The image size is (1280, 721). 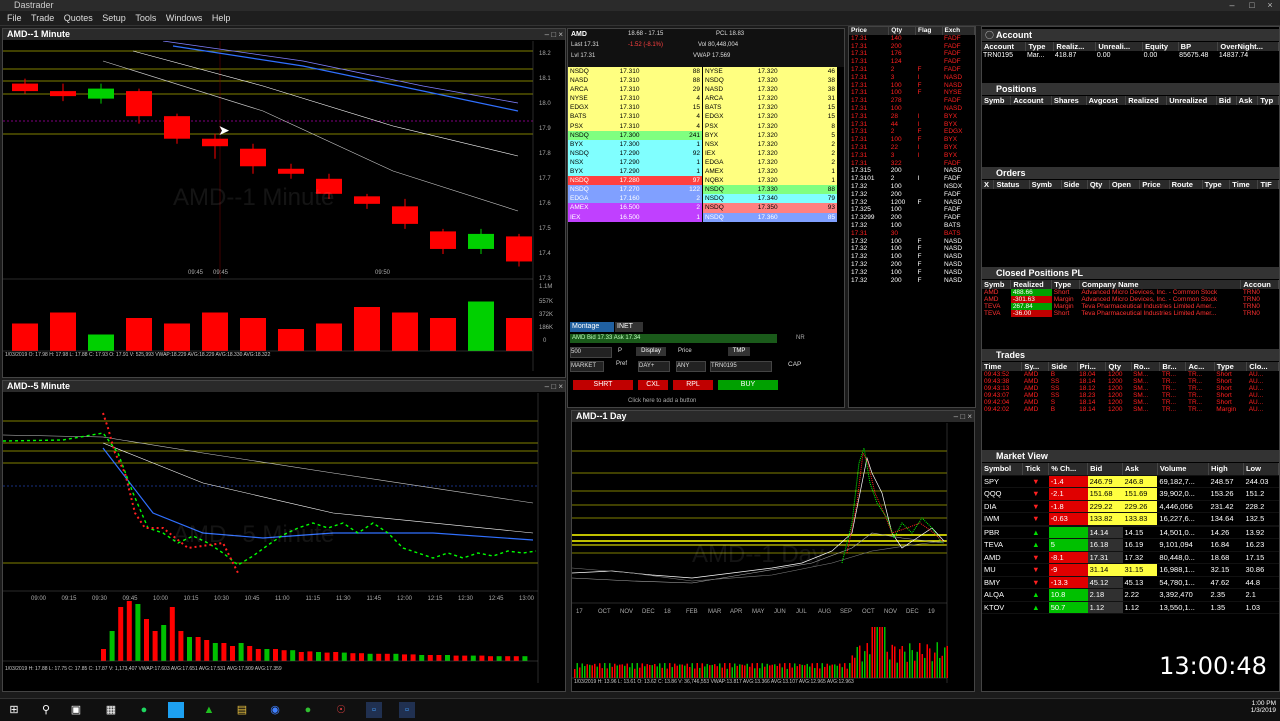 I want to click on cancel-button: CXL, so click(x=653, y=385).